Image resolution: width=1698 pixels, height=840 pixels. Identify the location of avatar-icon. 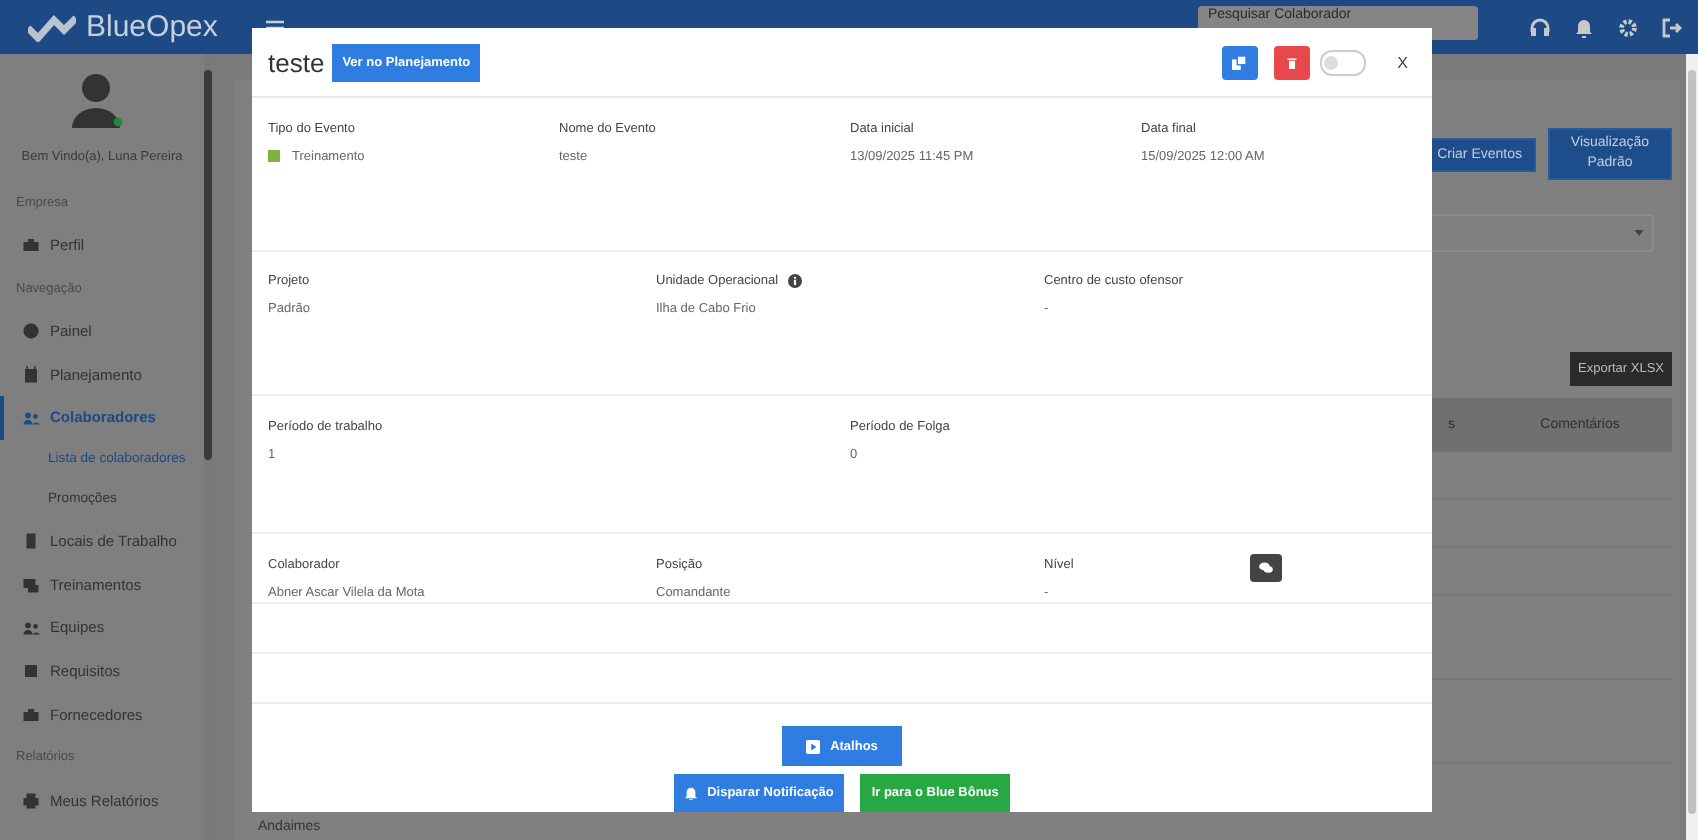
(96, 100).